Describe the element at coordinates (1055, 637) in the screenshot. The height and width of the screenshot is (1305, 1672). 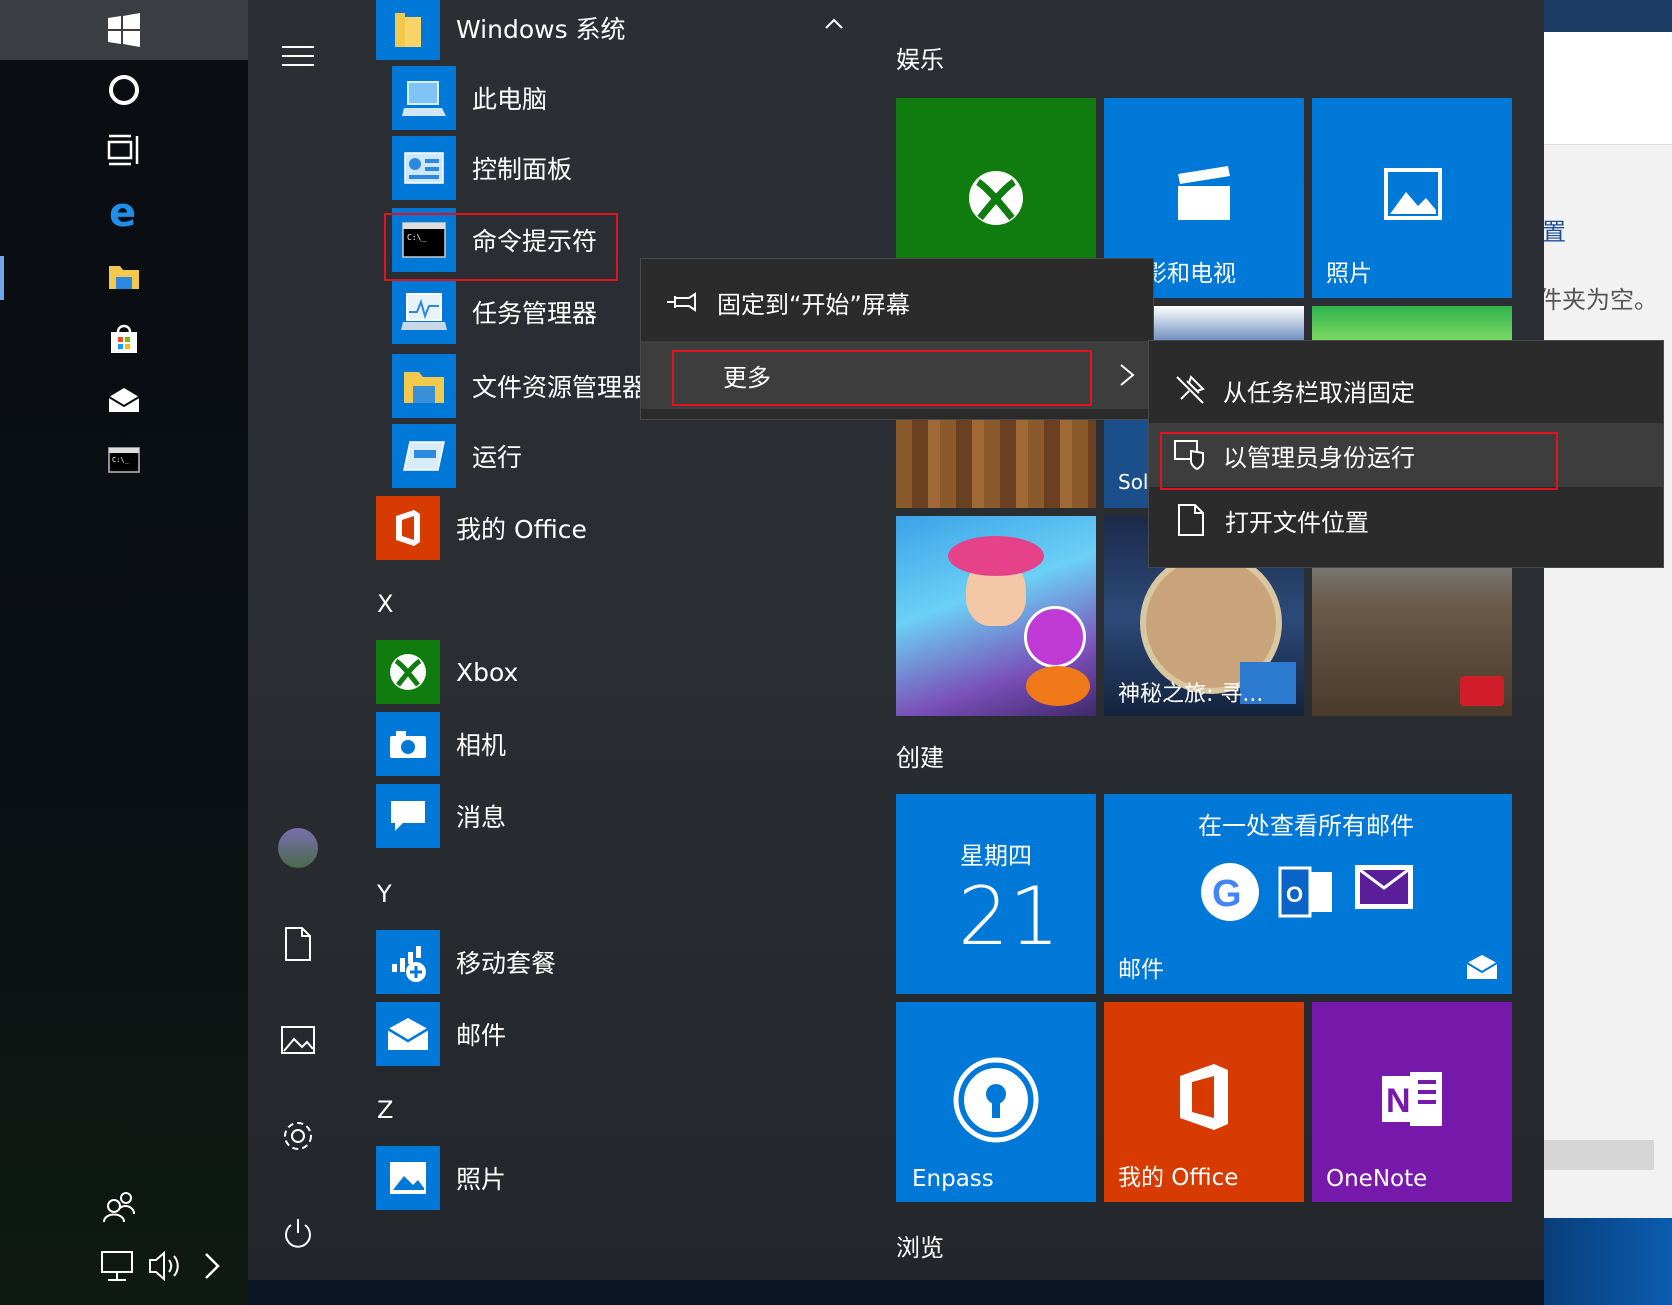
I see `bubble-badge` at that location.